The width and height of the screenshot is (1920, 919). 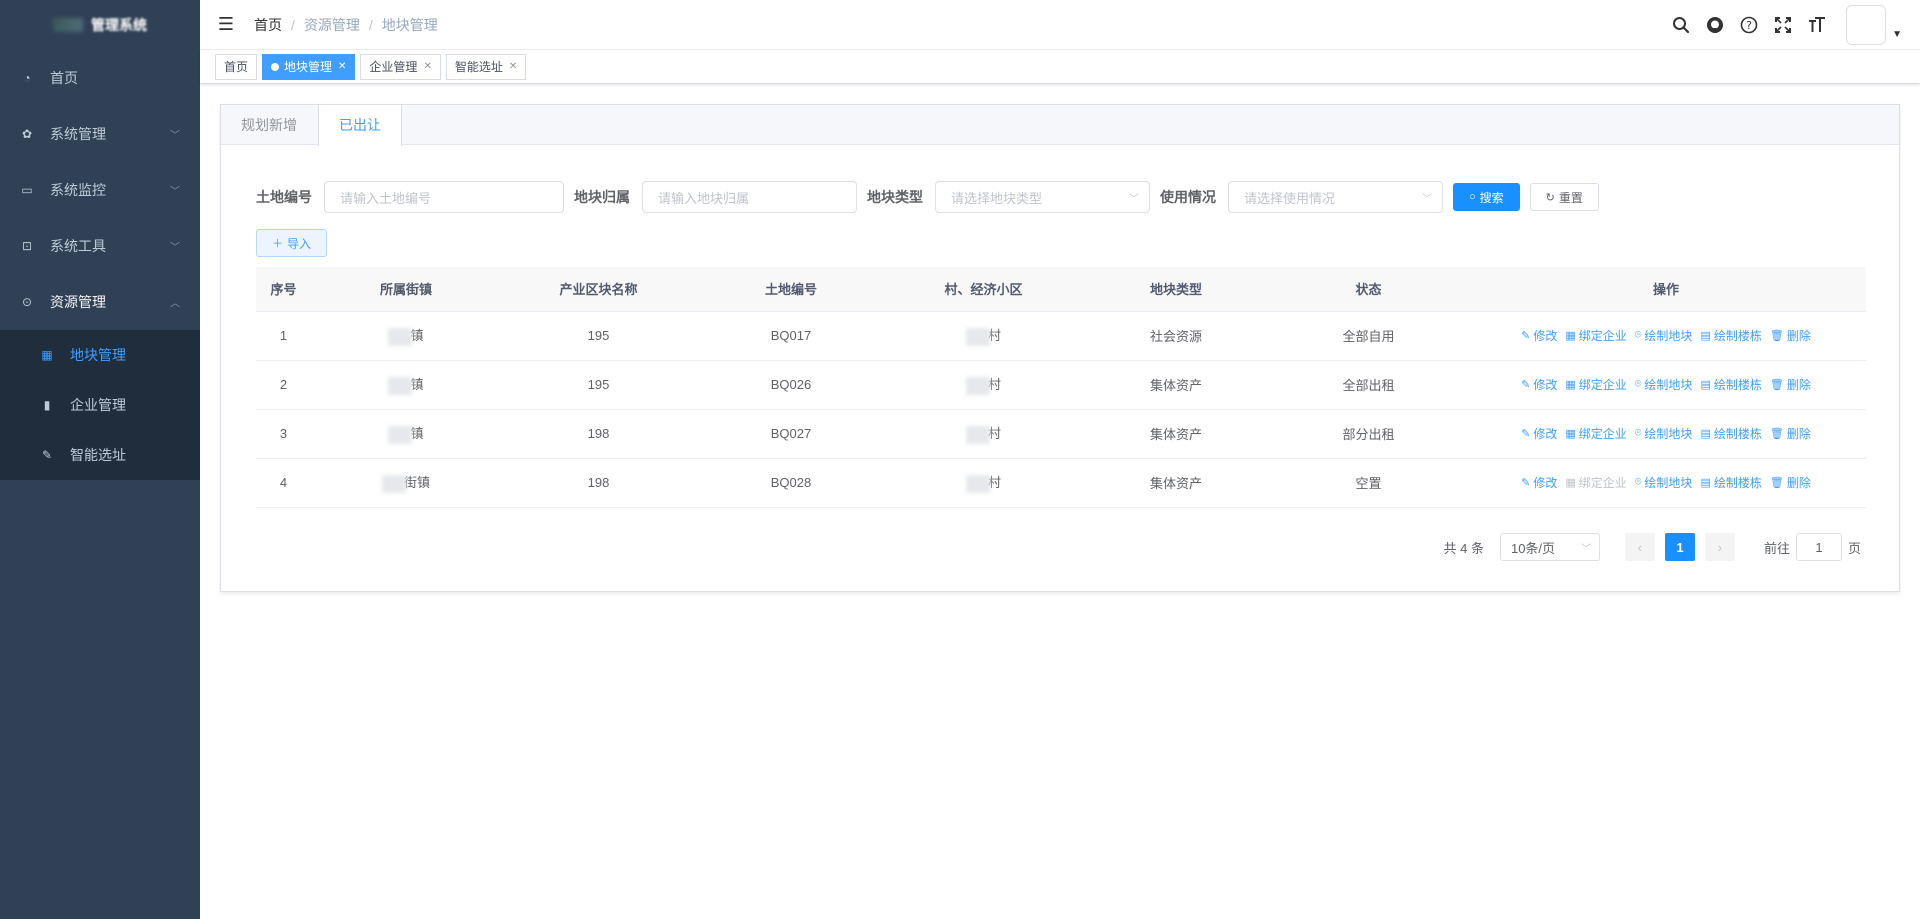 I want to click on tag-home: 首页, so click(x=236, y=66).